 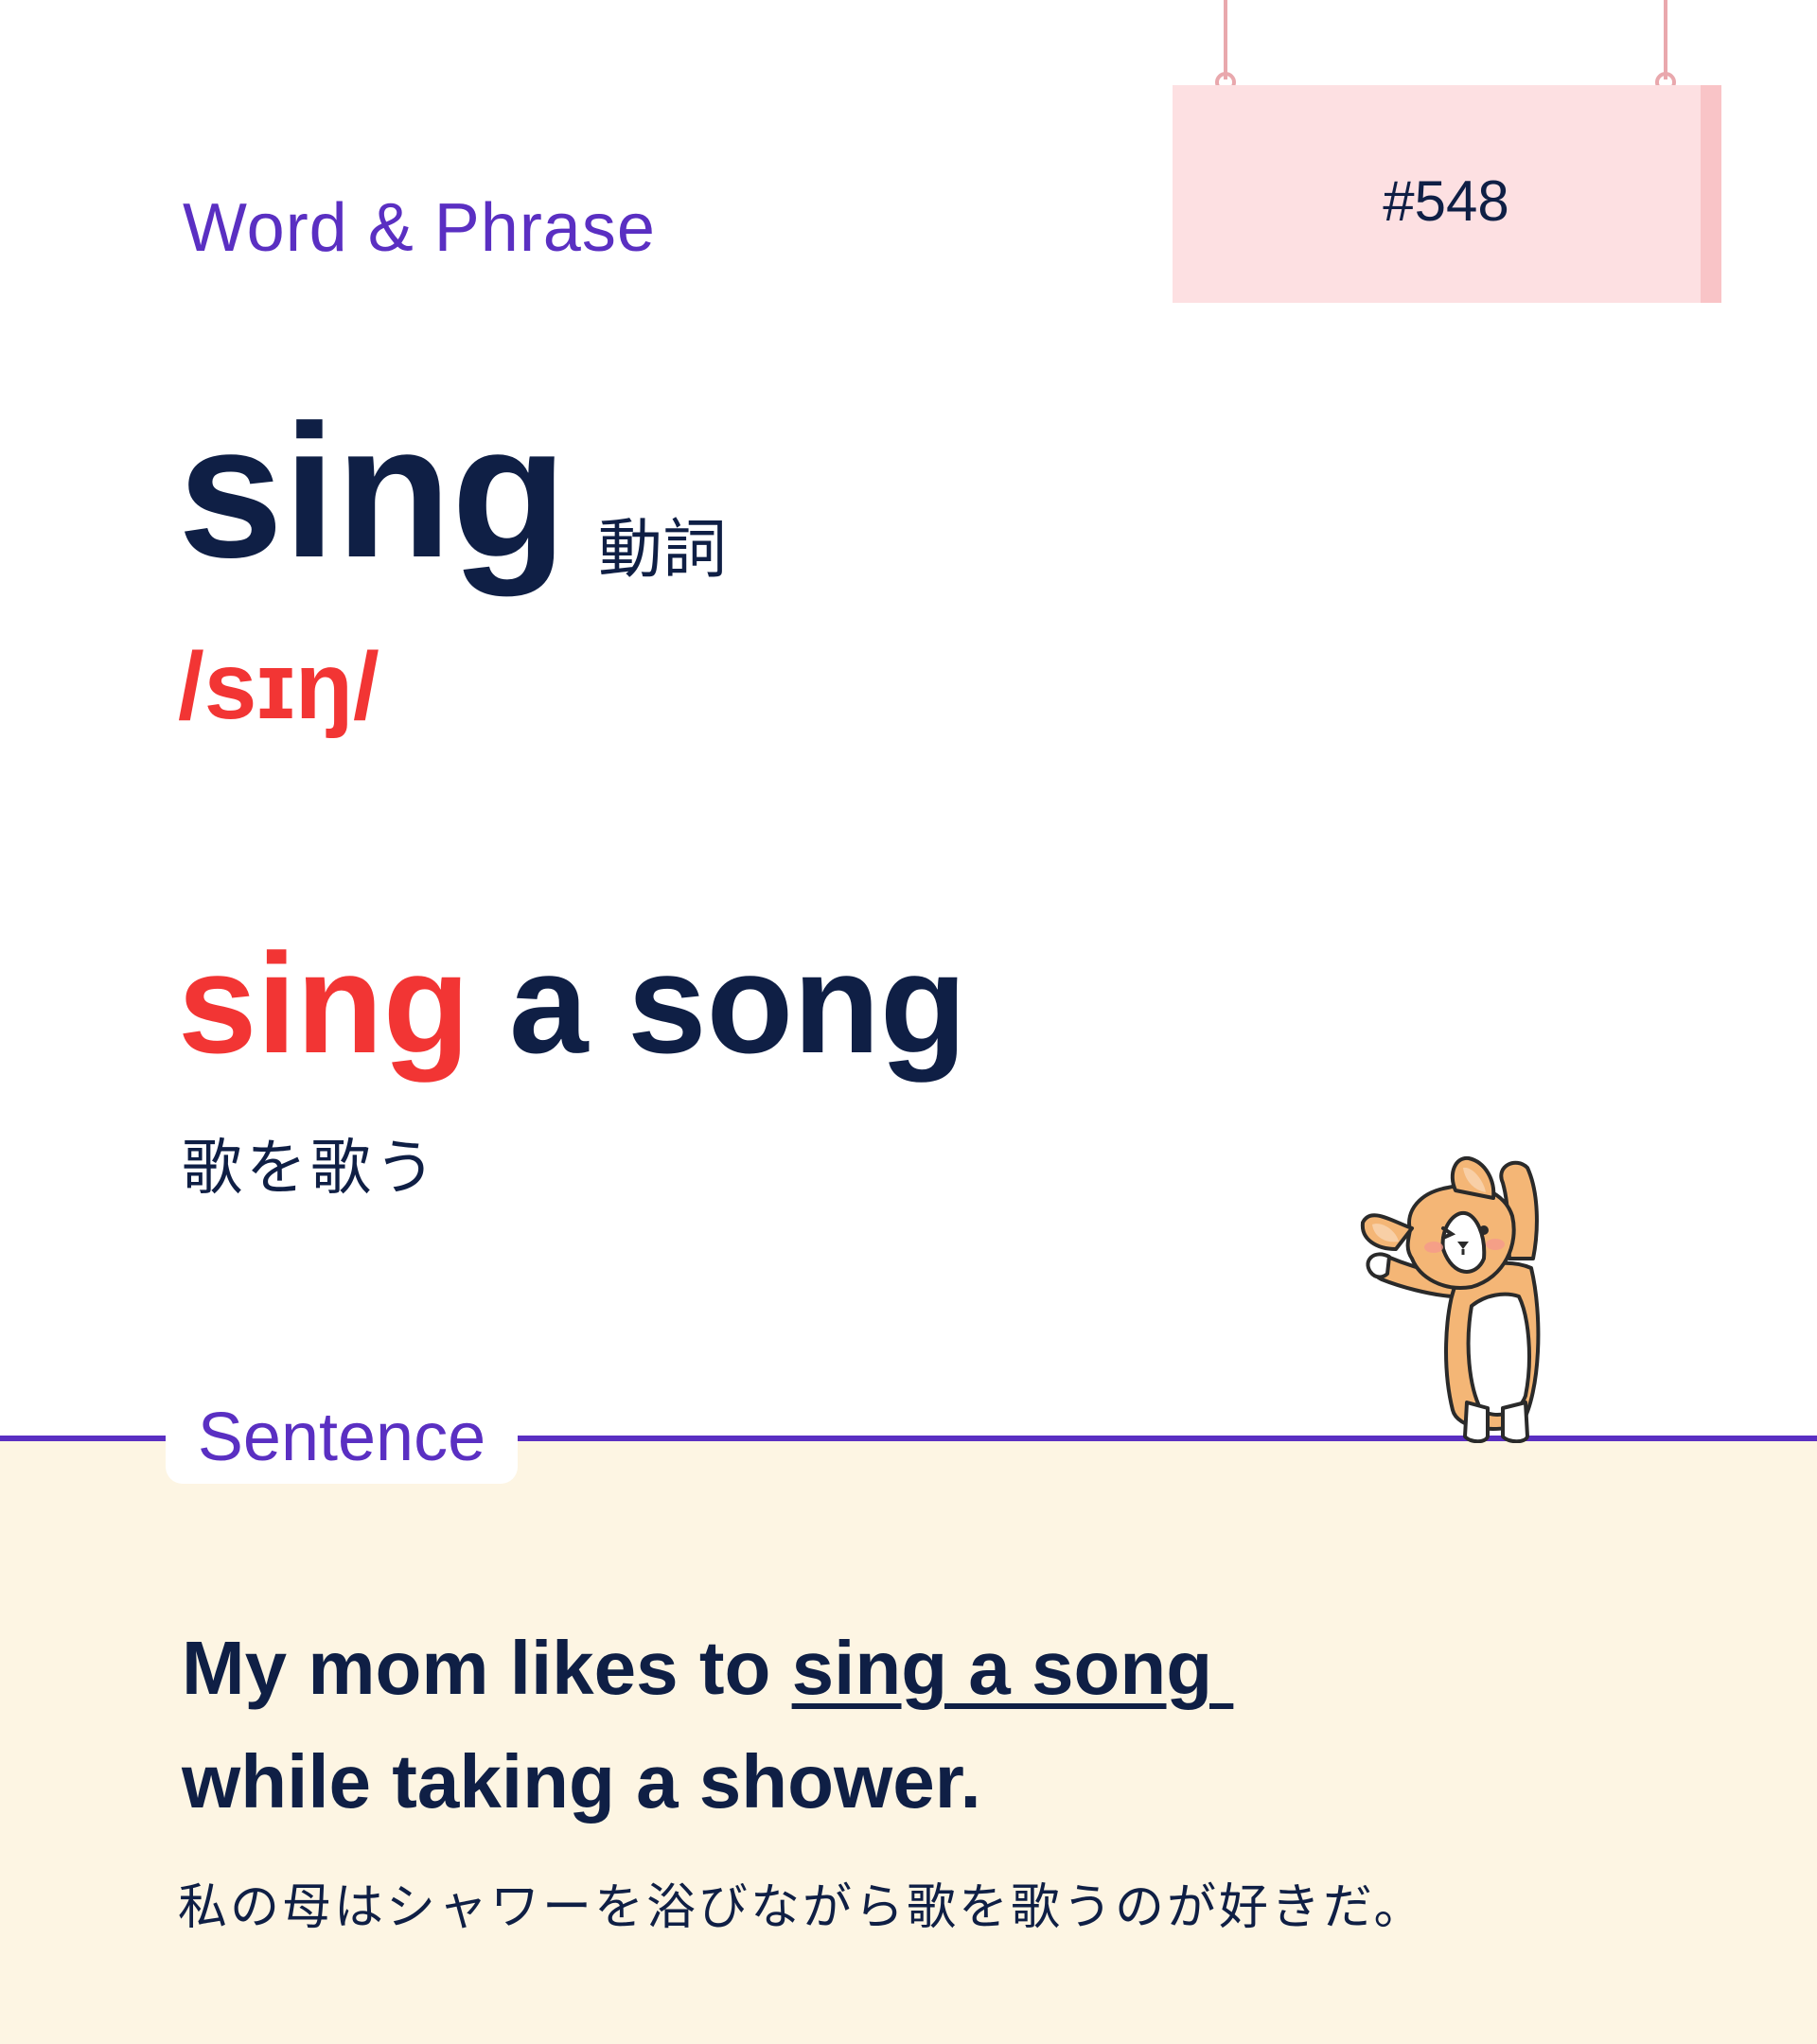 I want to click on example-sentence-line-1: My mom likes to sing a song, so click(x=707, y=1668).